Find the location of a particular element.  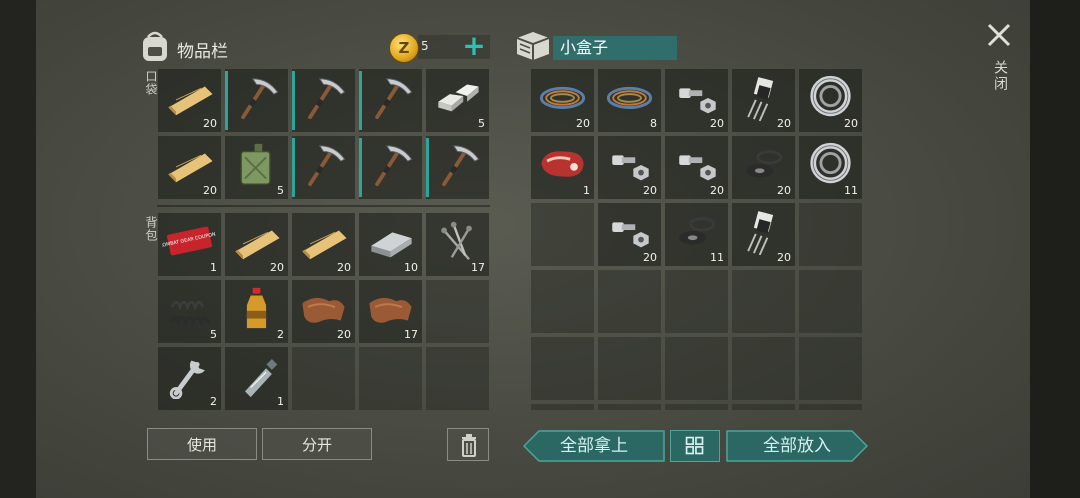

coin-icon: Z is located at coordinates (404, 48).